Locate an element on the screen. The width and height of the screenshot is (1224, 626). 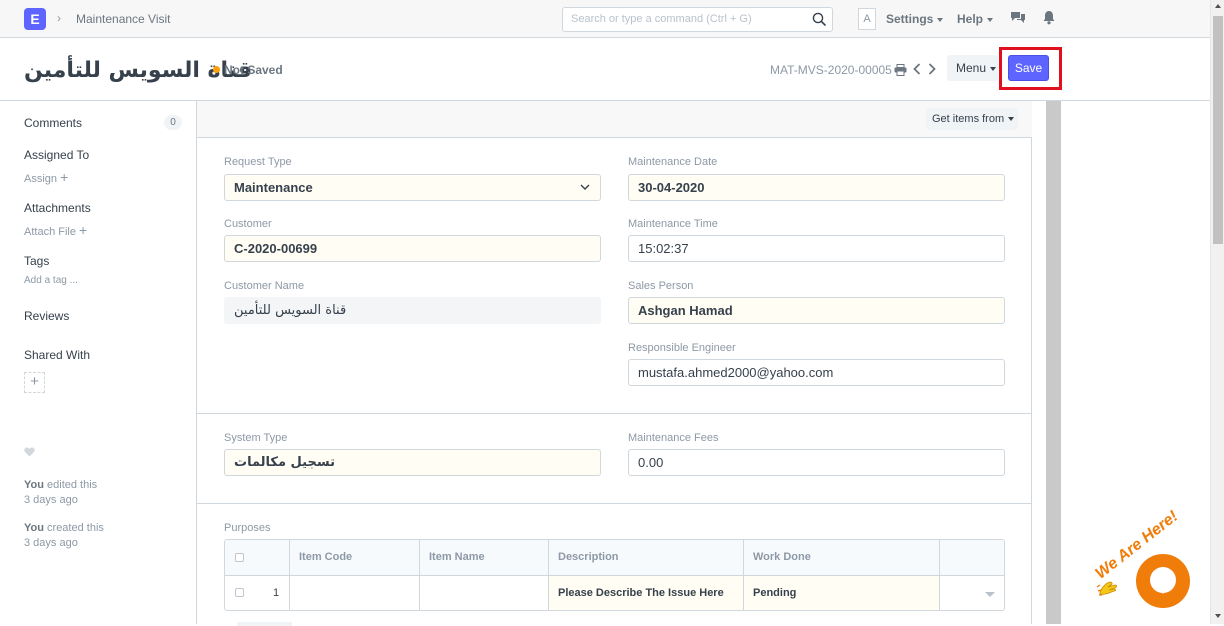
attachments-label: Attachments is located at coordinates (57, 208).